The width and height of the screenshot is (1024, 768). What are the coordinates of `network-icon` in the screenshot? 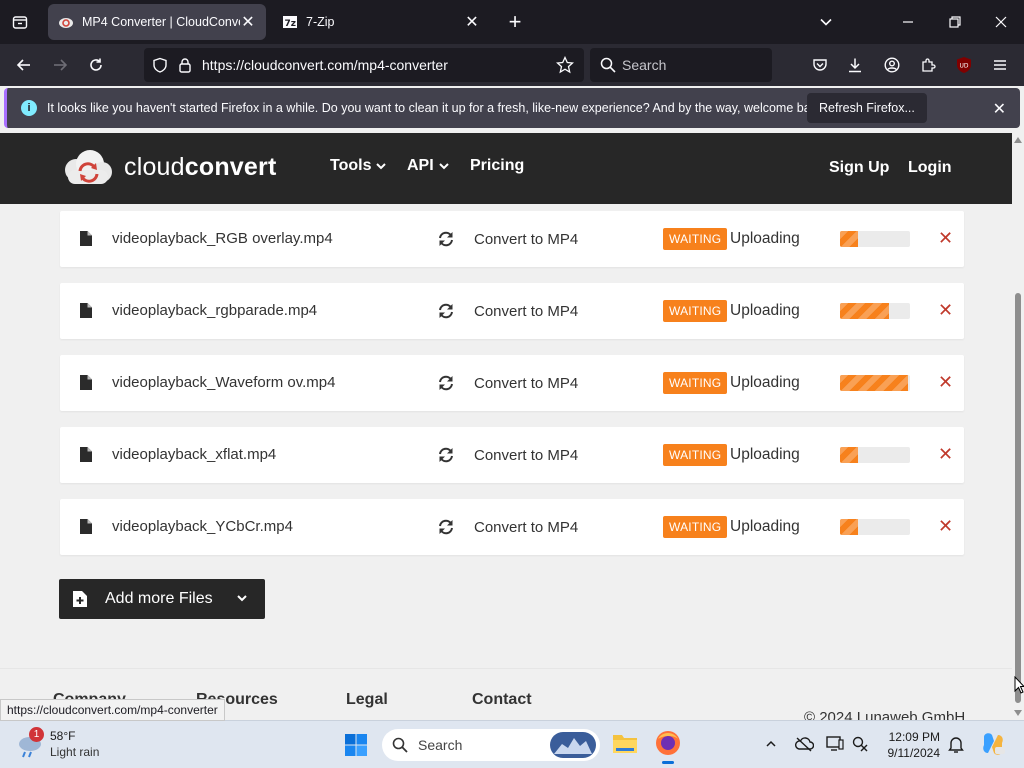 It's located at (862, 745).